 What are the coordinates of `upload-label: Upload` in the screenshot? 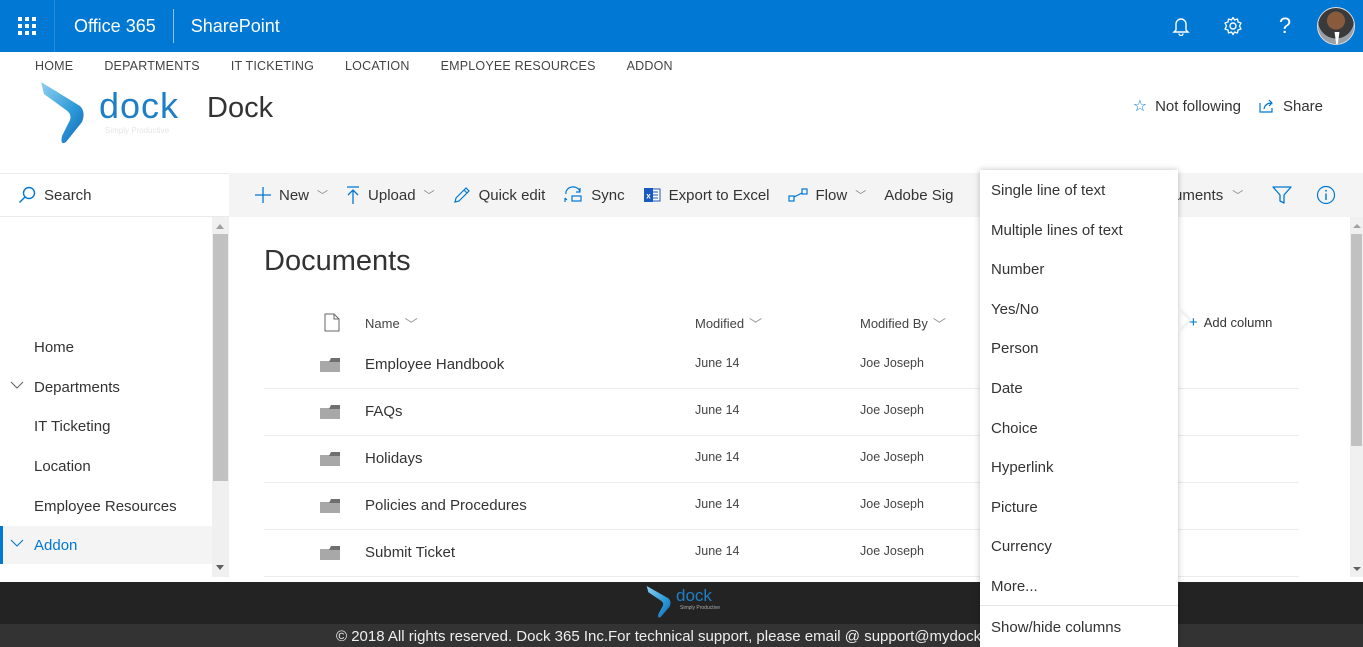 It's located at (392, 195).